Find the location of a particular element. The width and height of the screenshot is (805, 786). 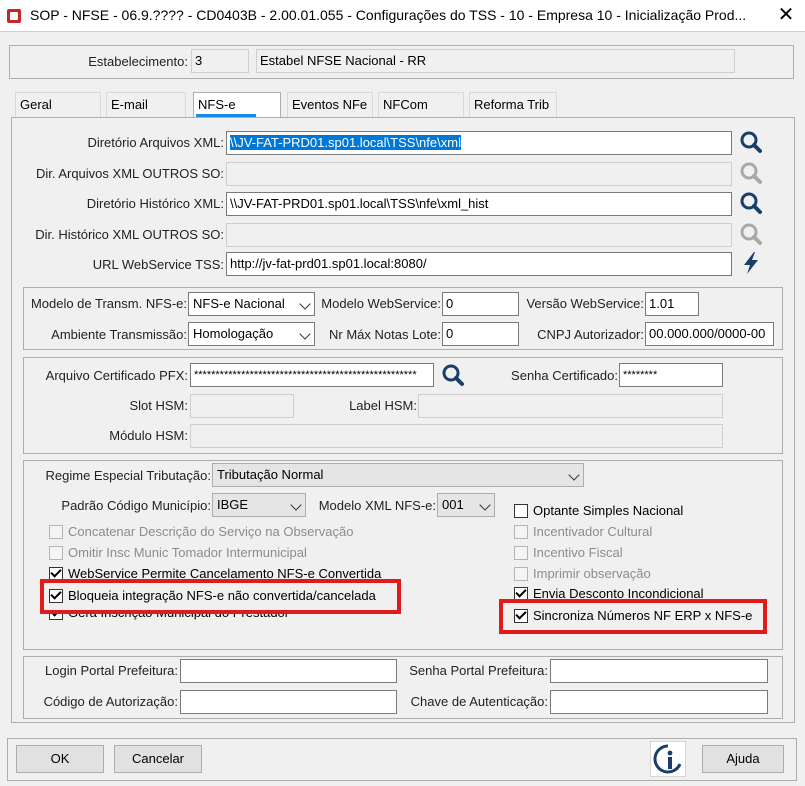

check-incentivo-fiscal: Incentivo Fiscal is located at coordinates (568, 553).